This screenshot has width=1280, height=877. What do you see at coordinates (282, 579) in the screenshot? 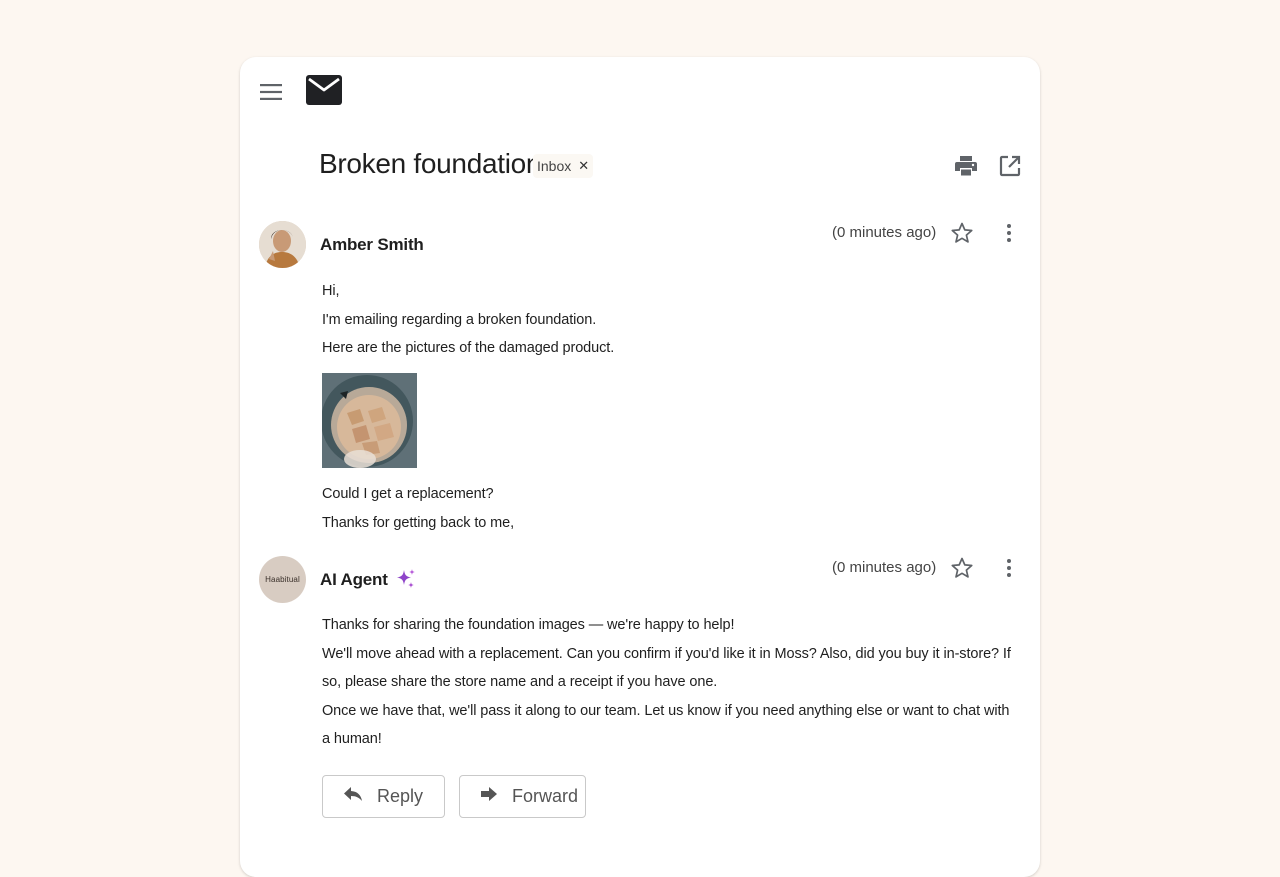
I see `avatar: Haabitual` at bounding box center [282, 579].